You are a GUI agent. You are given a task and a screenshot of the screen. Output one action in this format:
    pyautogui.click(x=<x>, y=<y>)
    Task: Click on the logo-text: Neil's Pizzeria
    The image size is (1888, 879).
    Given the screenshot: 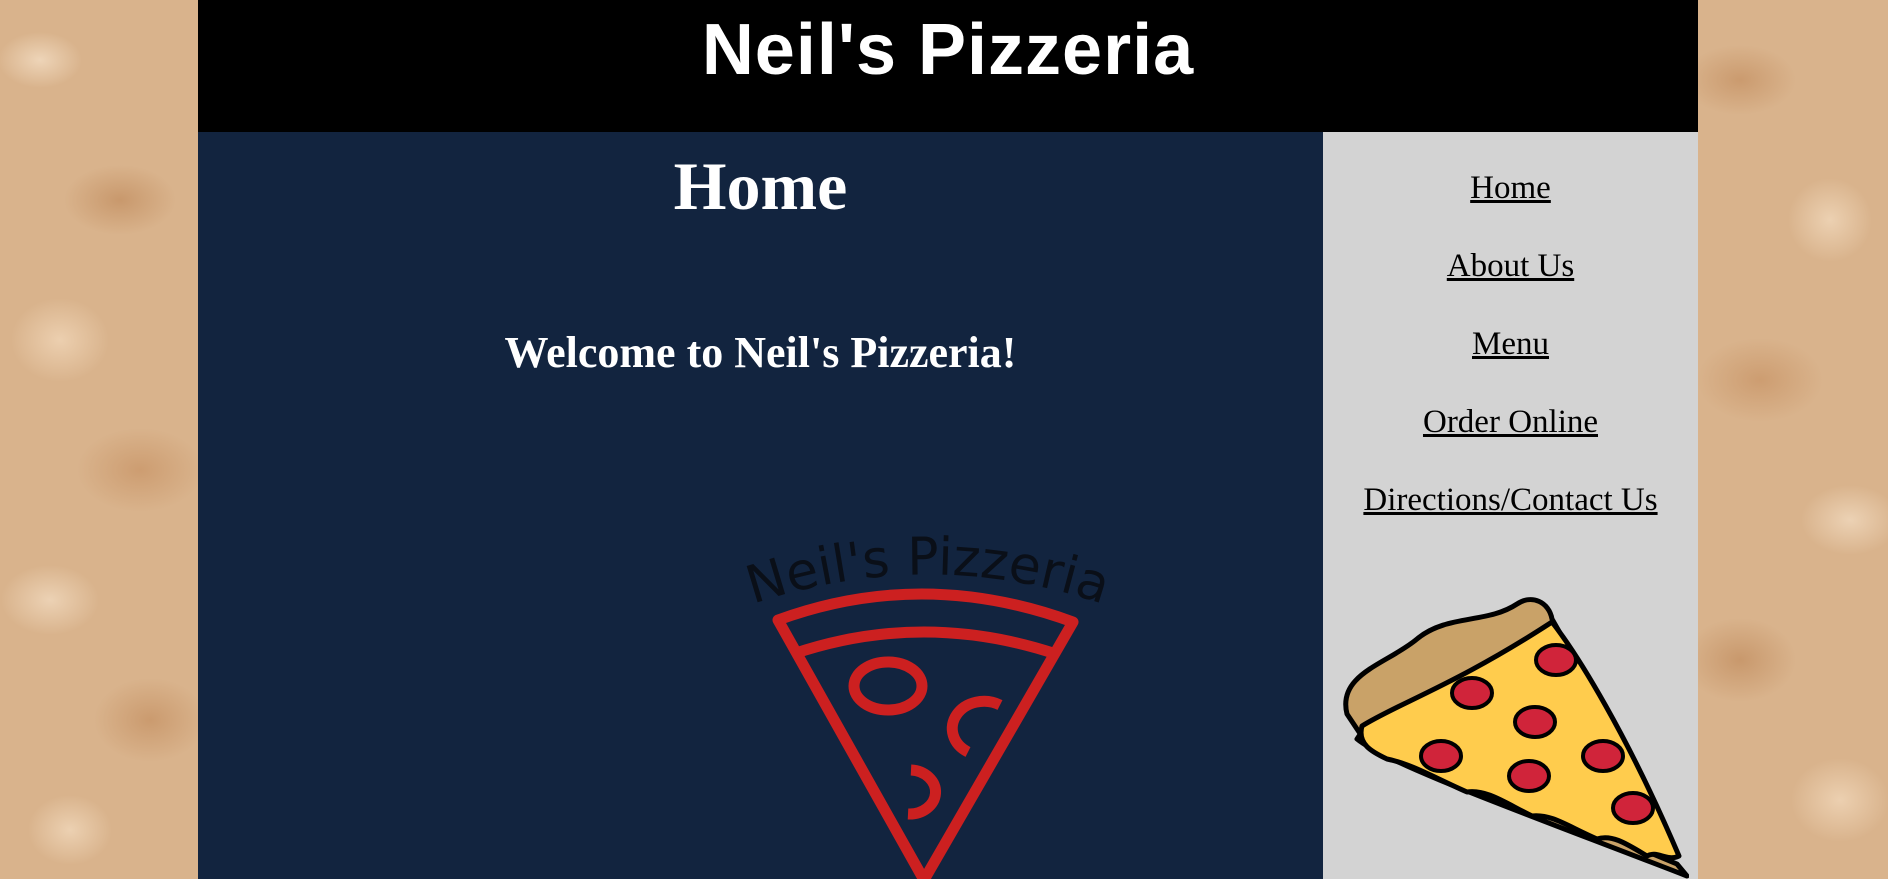 What is the action you would take?
    pyautogui.click(x=928, y=571)
    